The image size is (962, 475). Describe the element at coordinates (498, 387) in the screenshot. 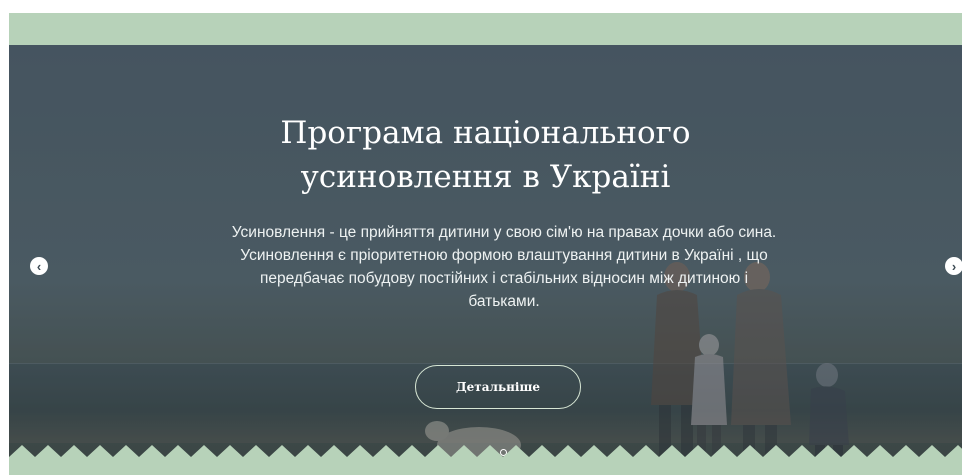

I see `more-details-button: Детальніше` at that location.